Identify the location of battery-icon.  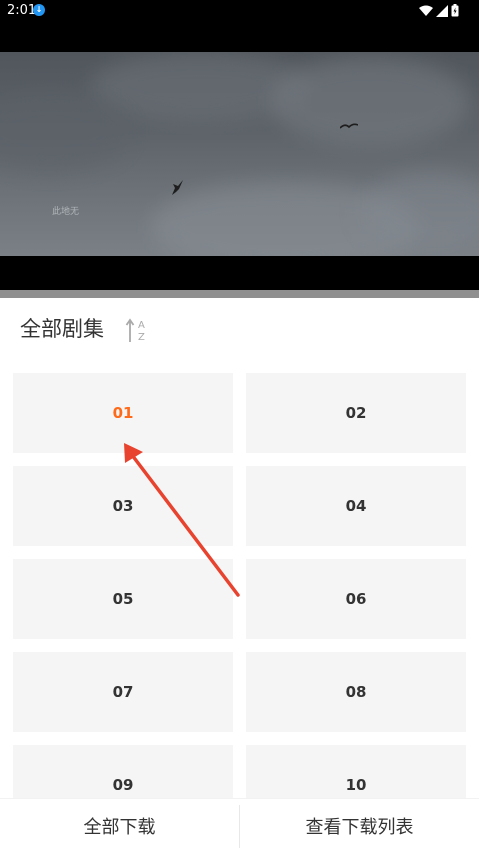
(455, 10).